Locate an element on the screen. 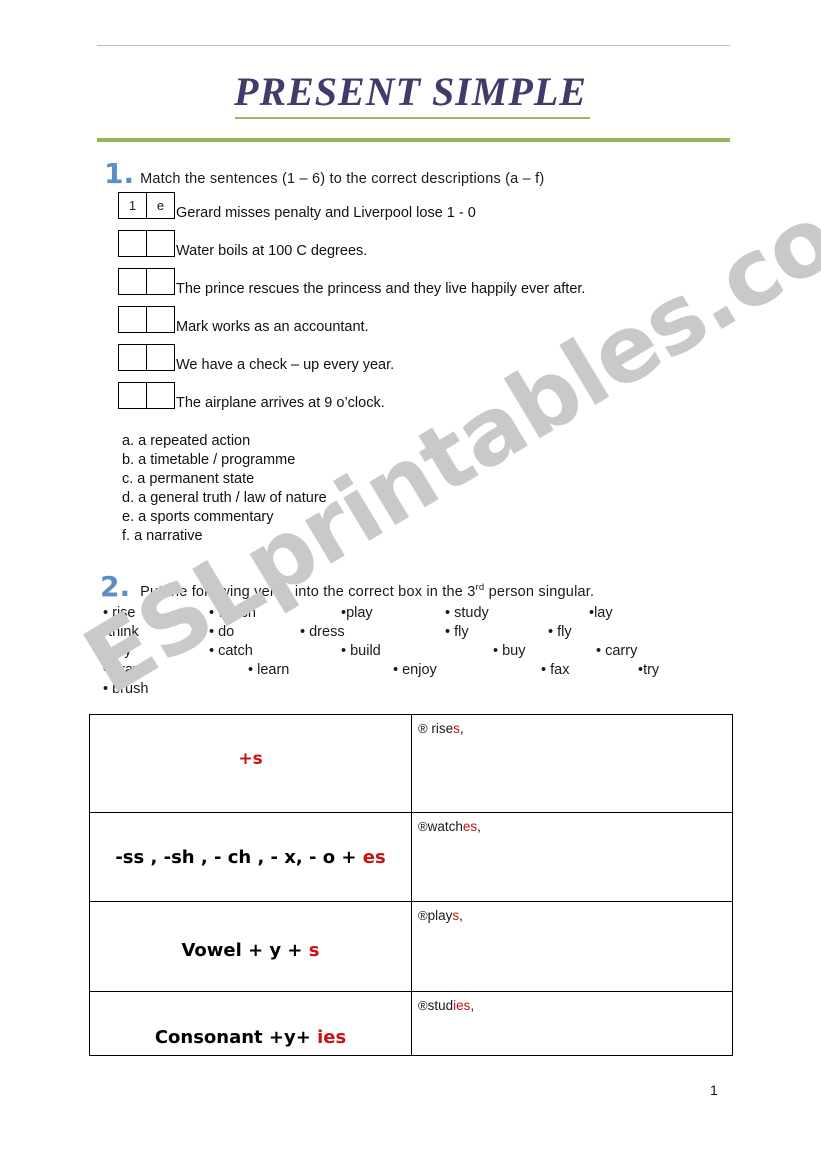 This screenshot has width=821, height=1169. answer-box-pair: 1 e is located at coordinates (146, 205).